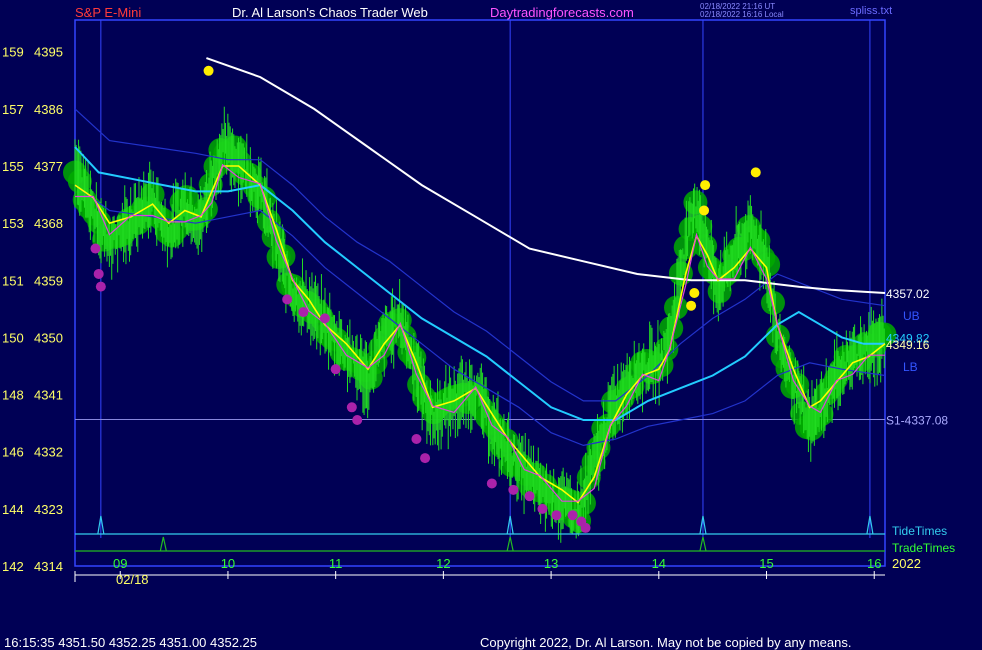  Describe the element at coordinates (48, 566) in the screenshot. I see `y-tick-label-price: 4314` at that location.